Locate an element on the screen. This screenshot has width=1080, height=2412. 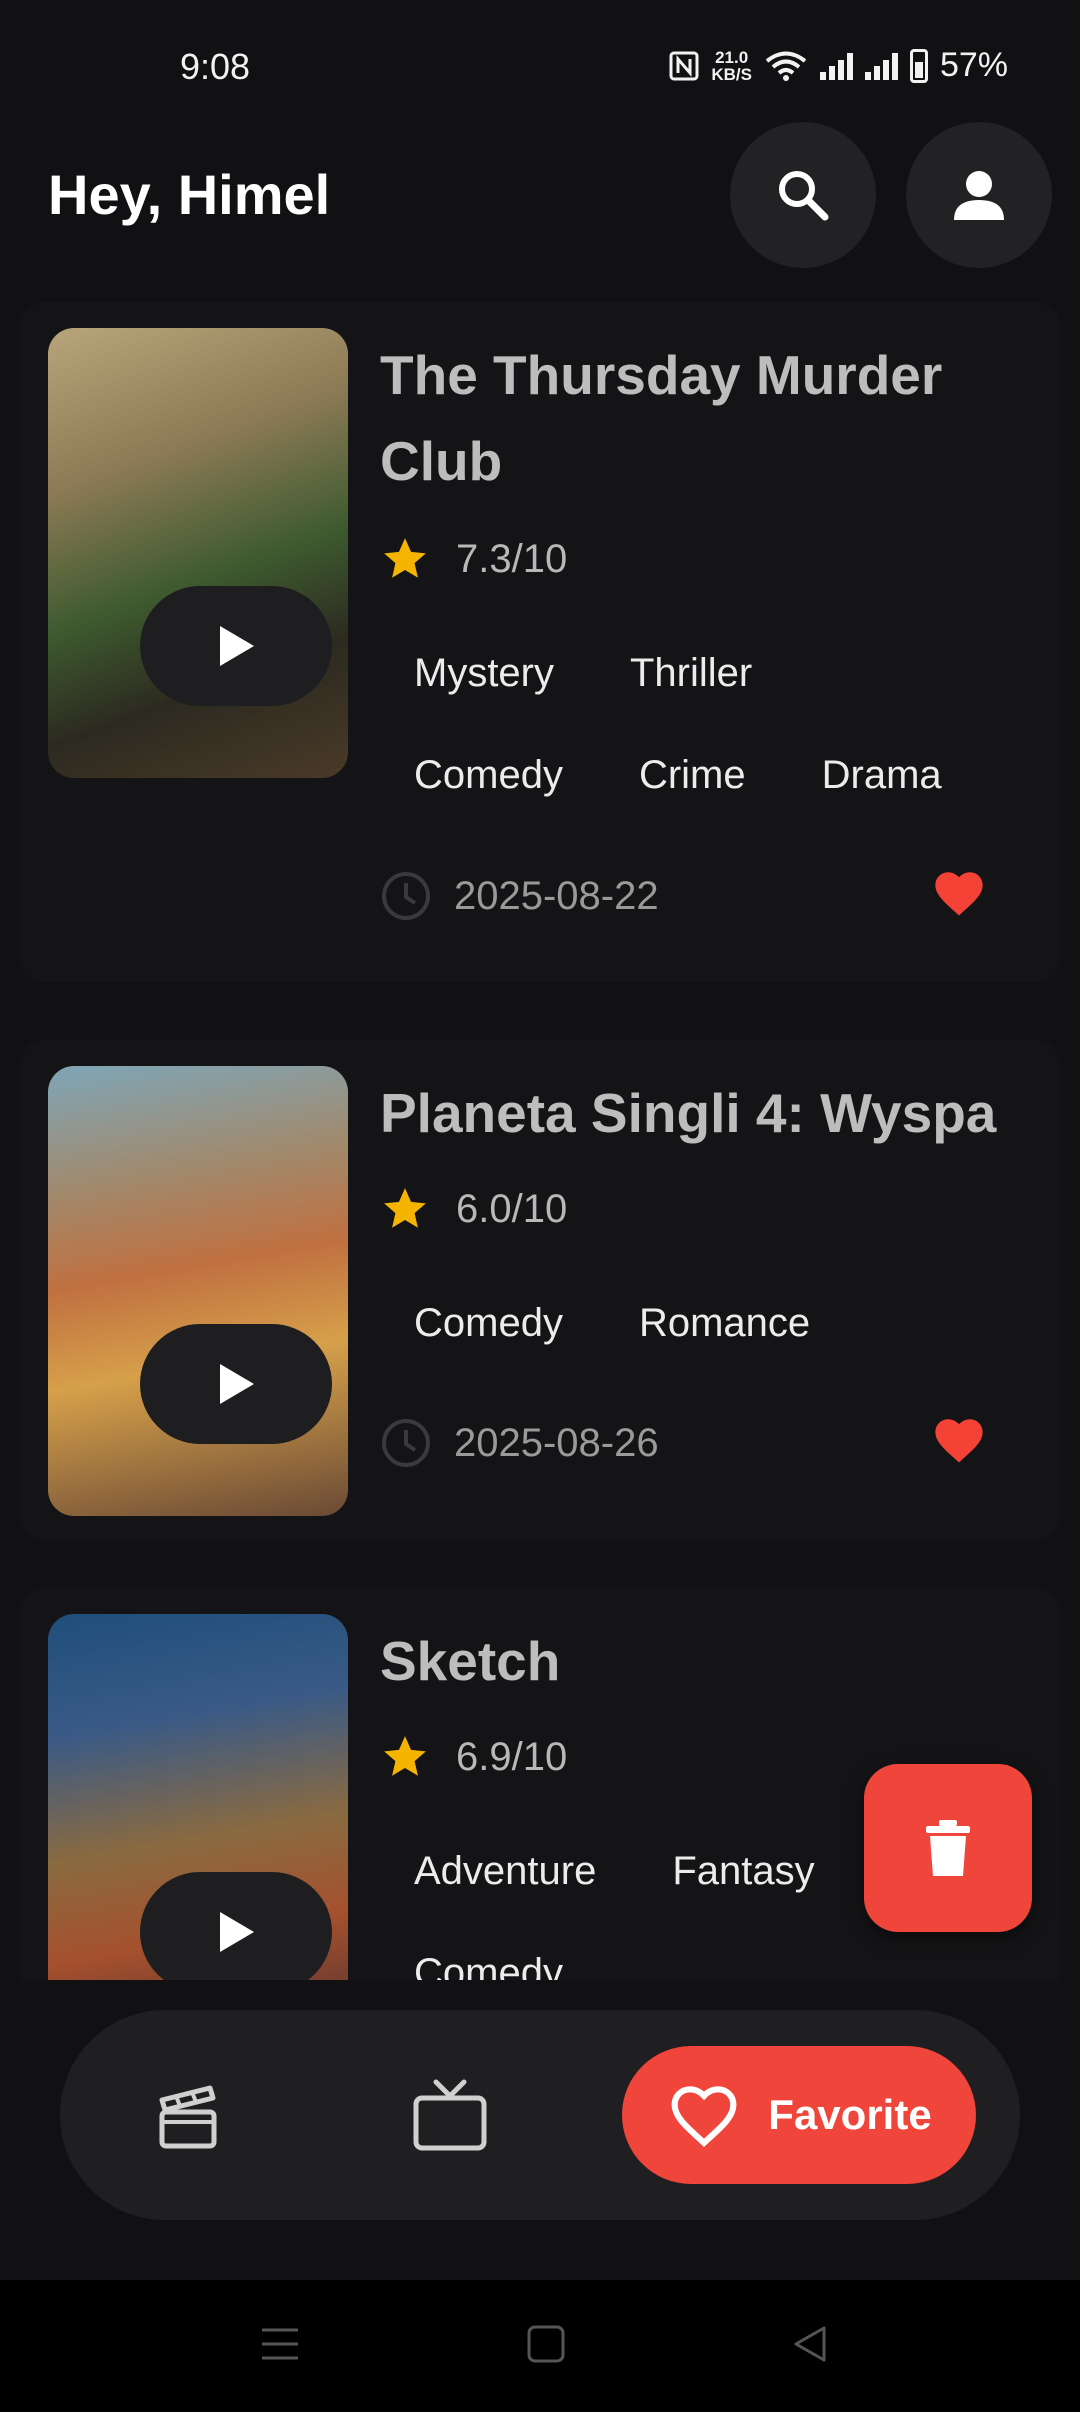
search-button is located at coordinates (803, 195).